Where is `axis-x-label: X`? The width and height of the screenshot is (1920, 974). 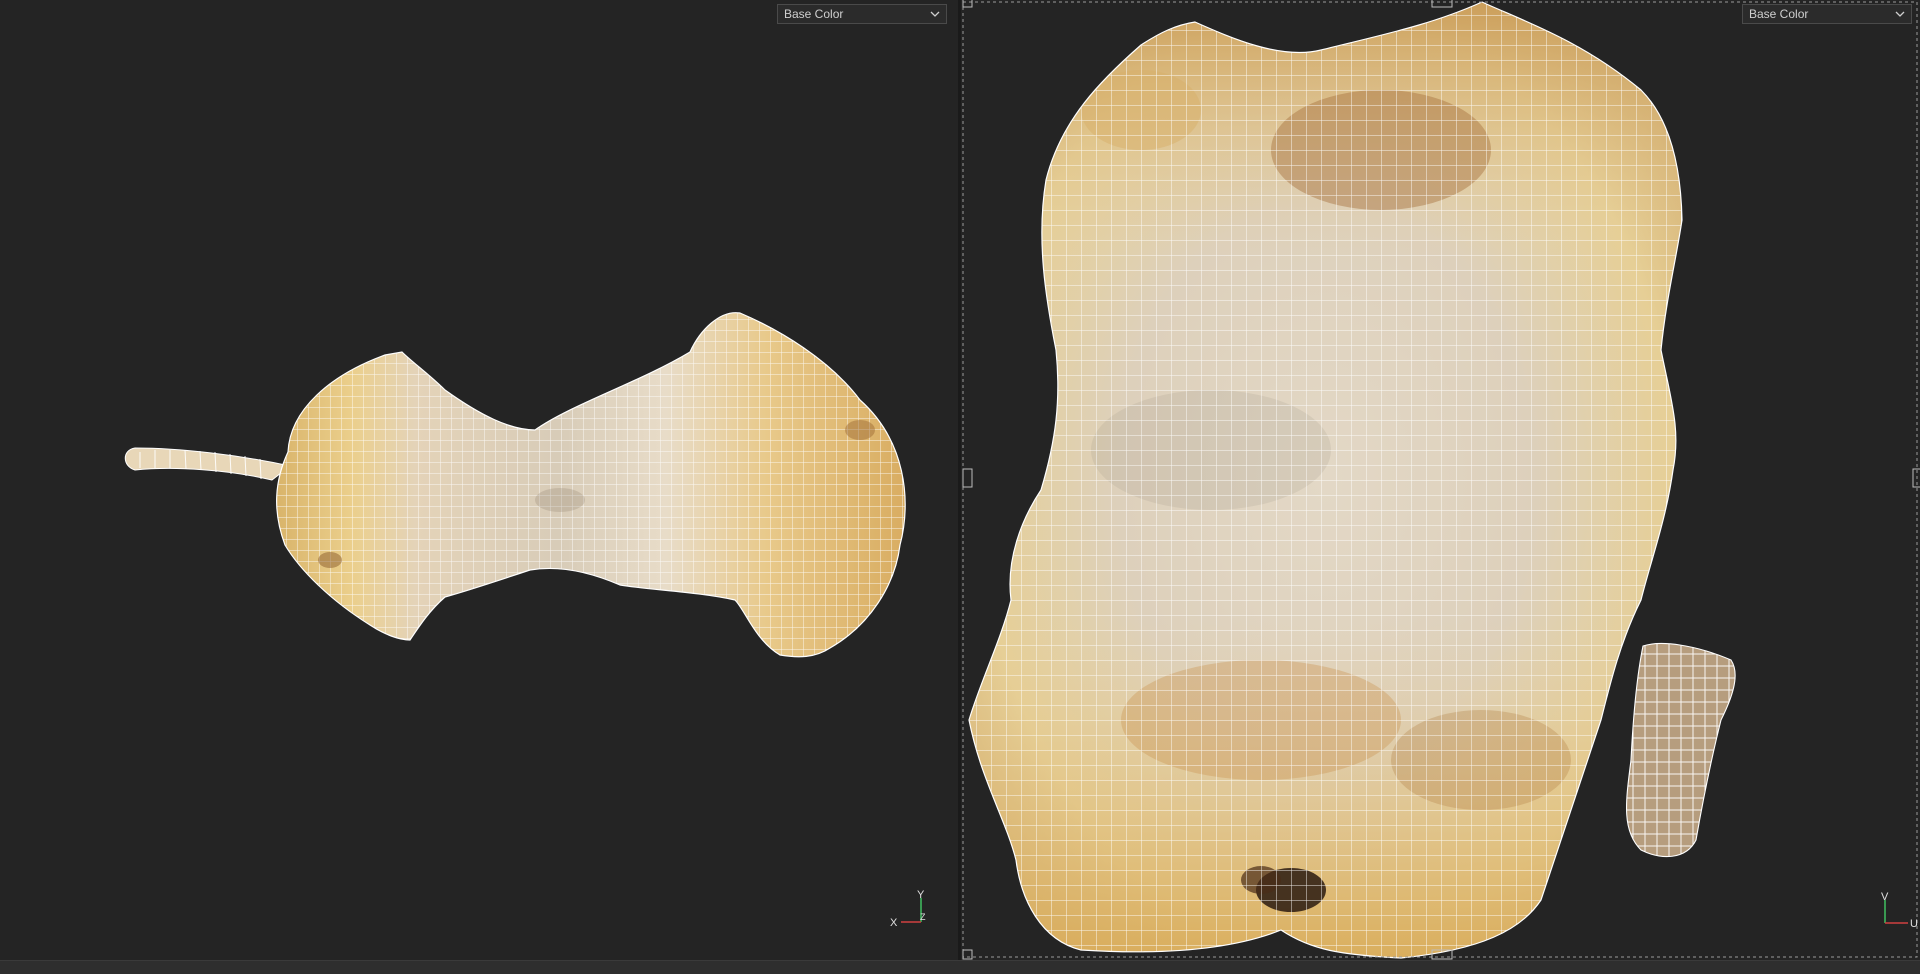
axis-x-label: X is located at coordinates (894, 923).